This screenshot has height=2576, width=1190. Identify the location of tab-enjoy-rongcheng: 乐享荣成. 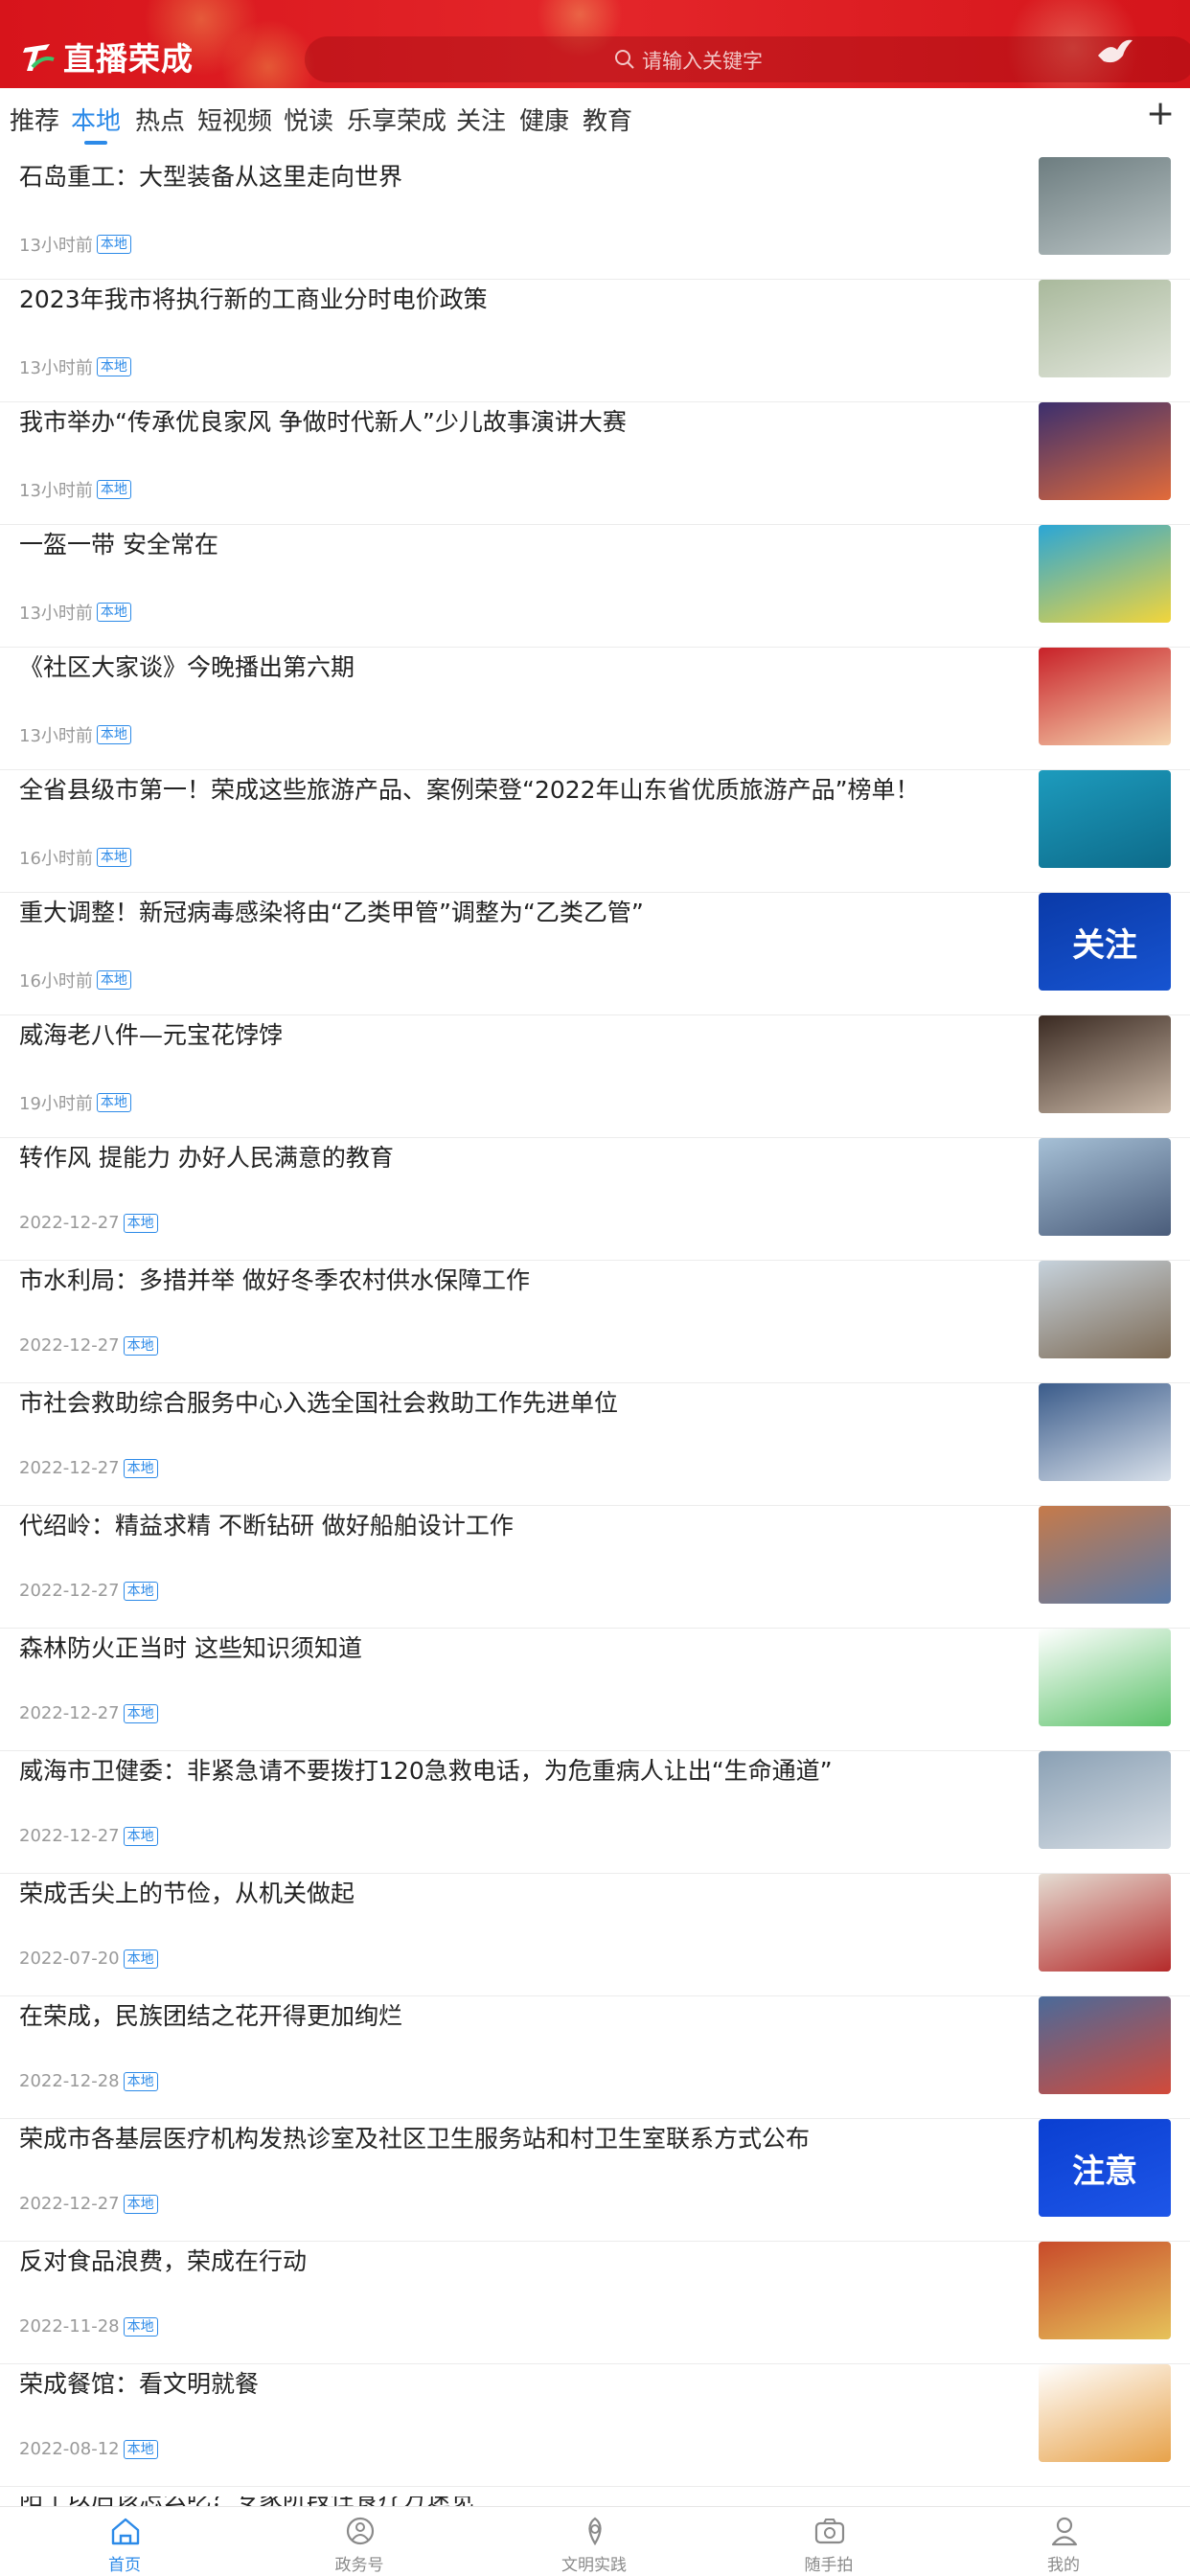
(397, 119).